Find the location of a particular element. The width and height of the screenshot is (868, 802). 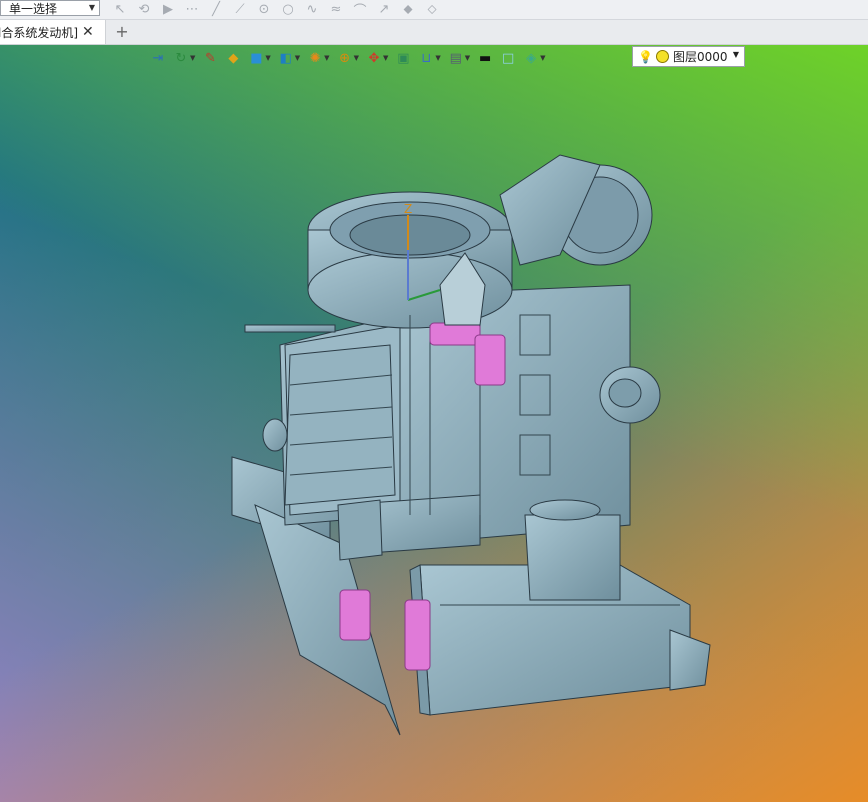

section-tool: ⊔ ▼ is located at coordinates (429, 58).